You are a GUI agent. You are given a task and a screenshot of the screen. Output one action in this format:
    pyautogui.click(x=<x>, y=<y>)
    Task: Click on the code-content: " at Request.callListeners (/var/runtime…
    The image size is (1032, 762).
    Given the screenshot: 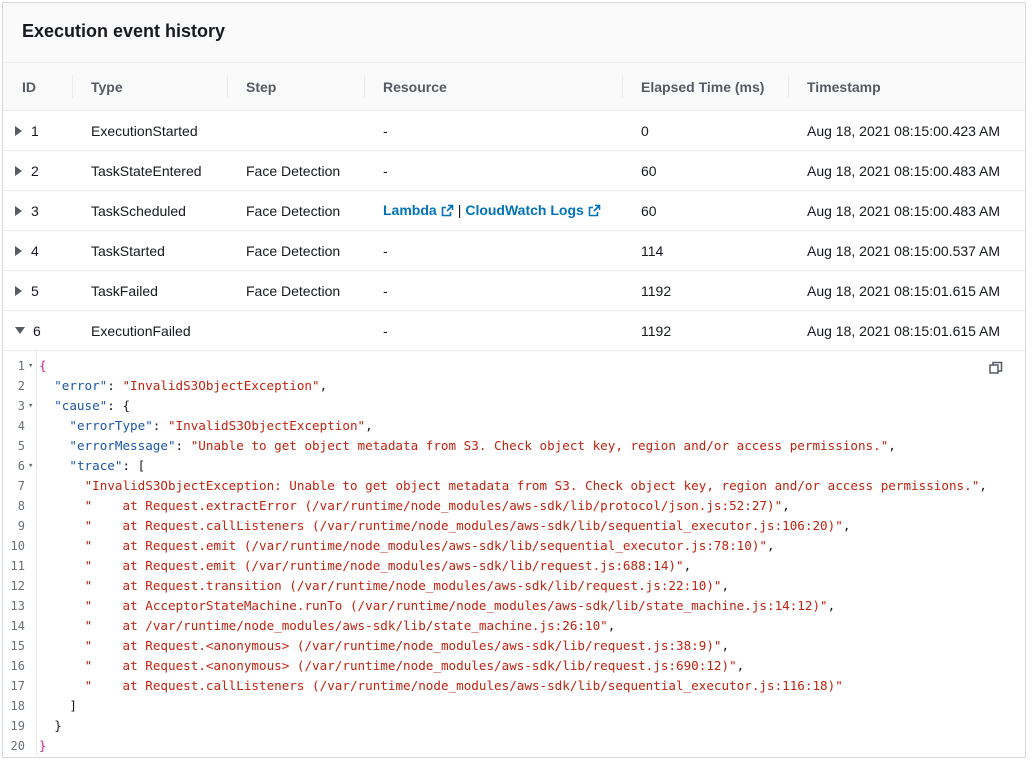 What is the action you would take?
    pyautogui.click(x=464, y=686)
    